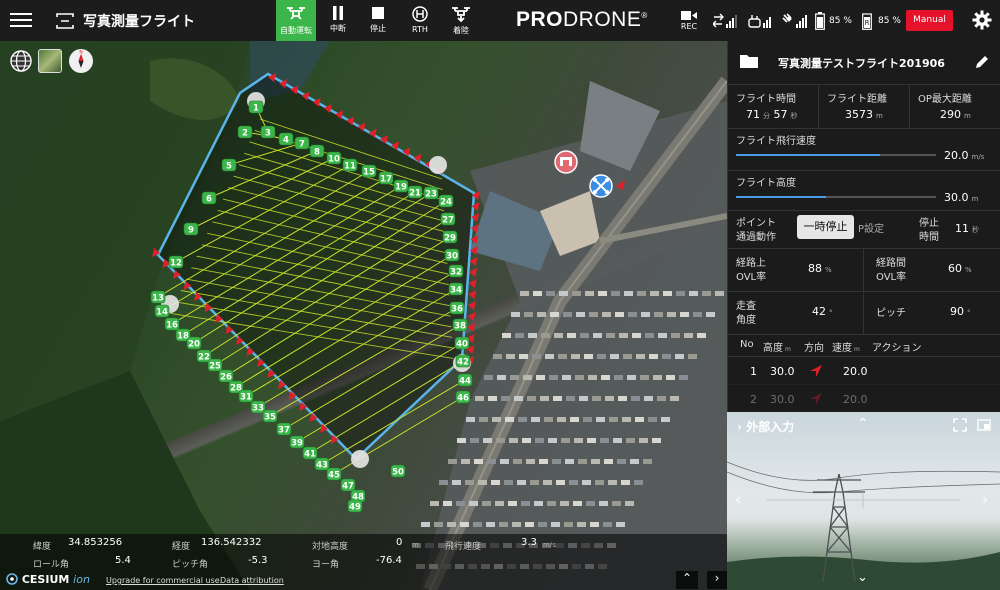 This screenshot has width=1000, height=590. I want to click on globe-layer-icon, so click(21, 61).